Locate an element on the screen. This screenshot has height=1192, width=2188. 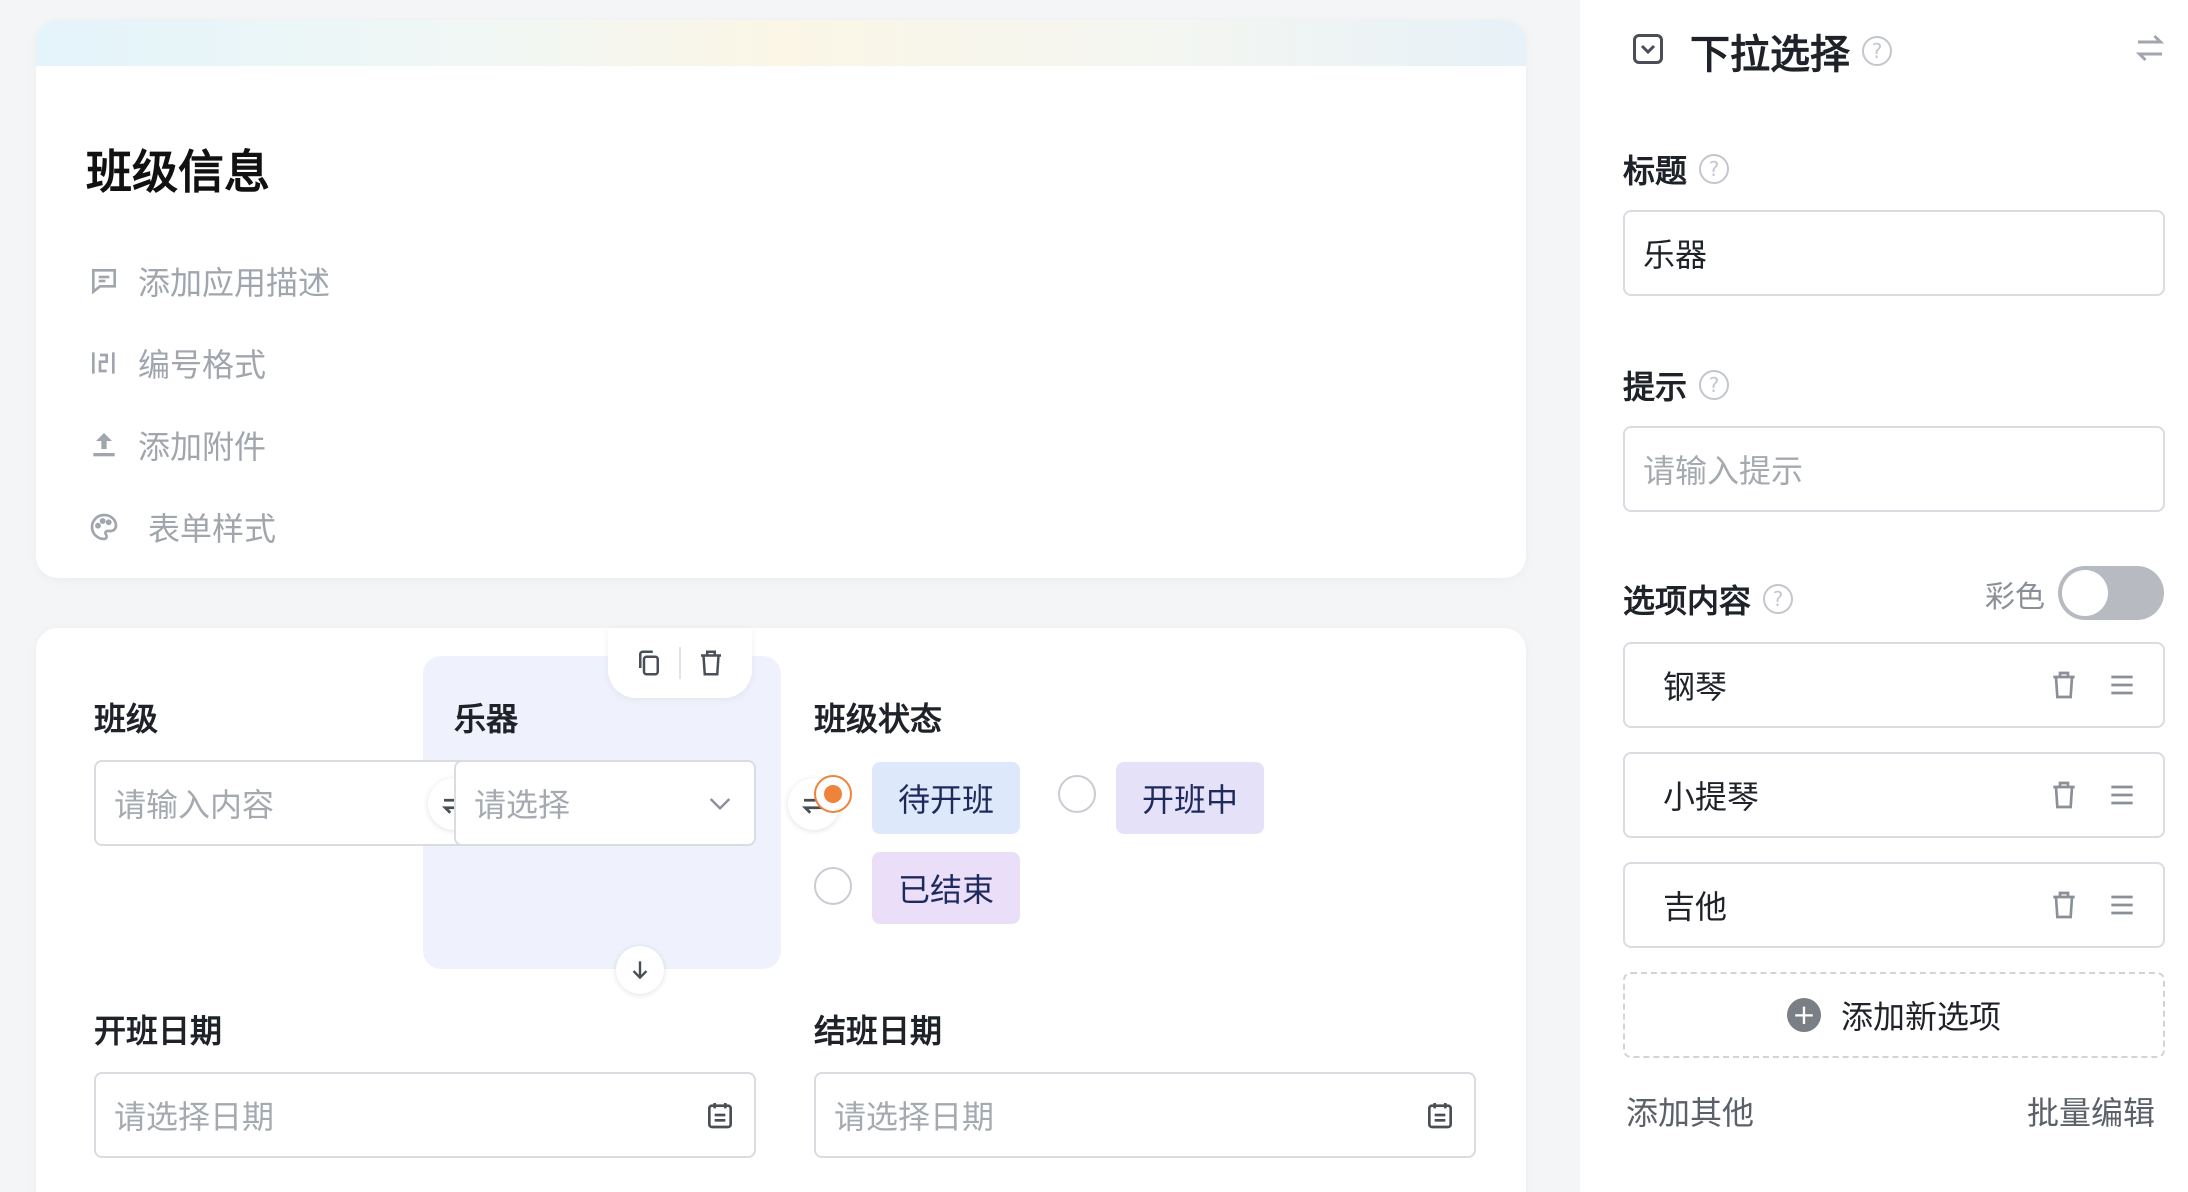
title-input-value: 乐器 is located at coordinates (1675, 255).